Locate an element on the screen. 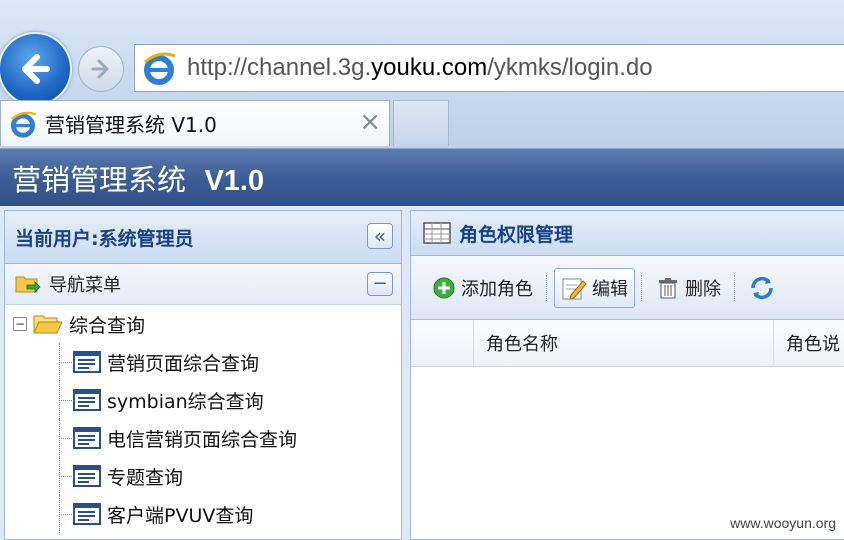 This screenshot has height=540, width=844. arrow-left-icon is located at coordinates (36, 69).